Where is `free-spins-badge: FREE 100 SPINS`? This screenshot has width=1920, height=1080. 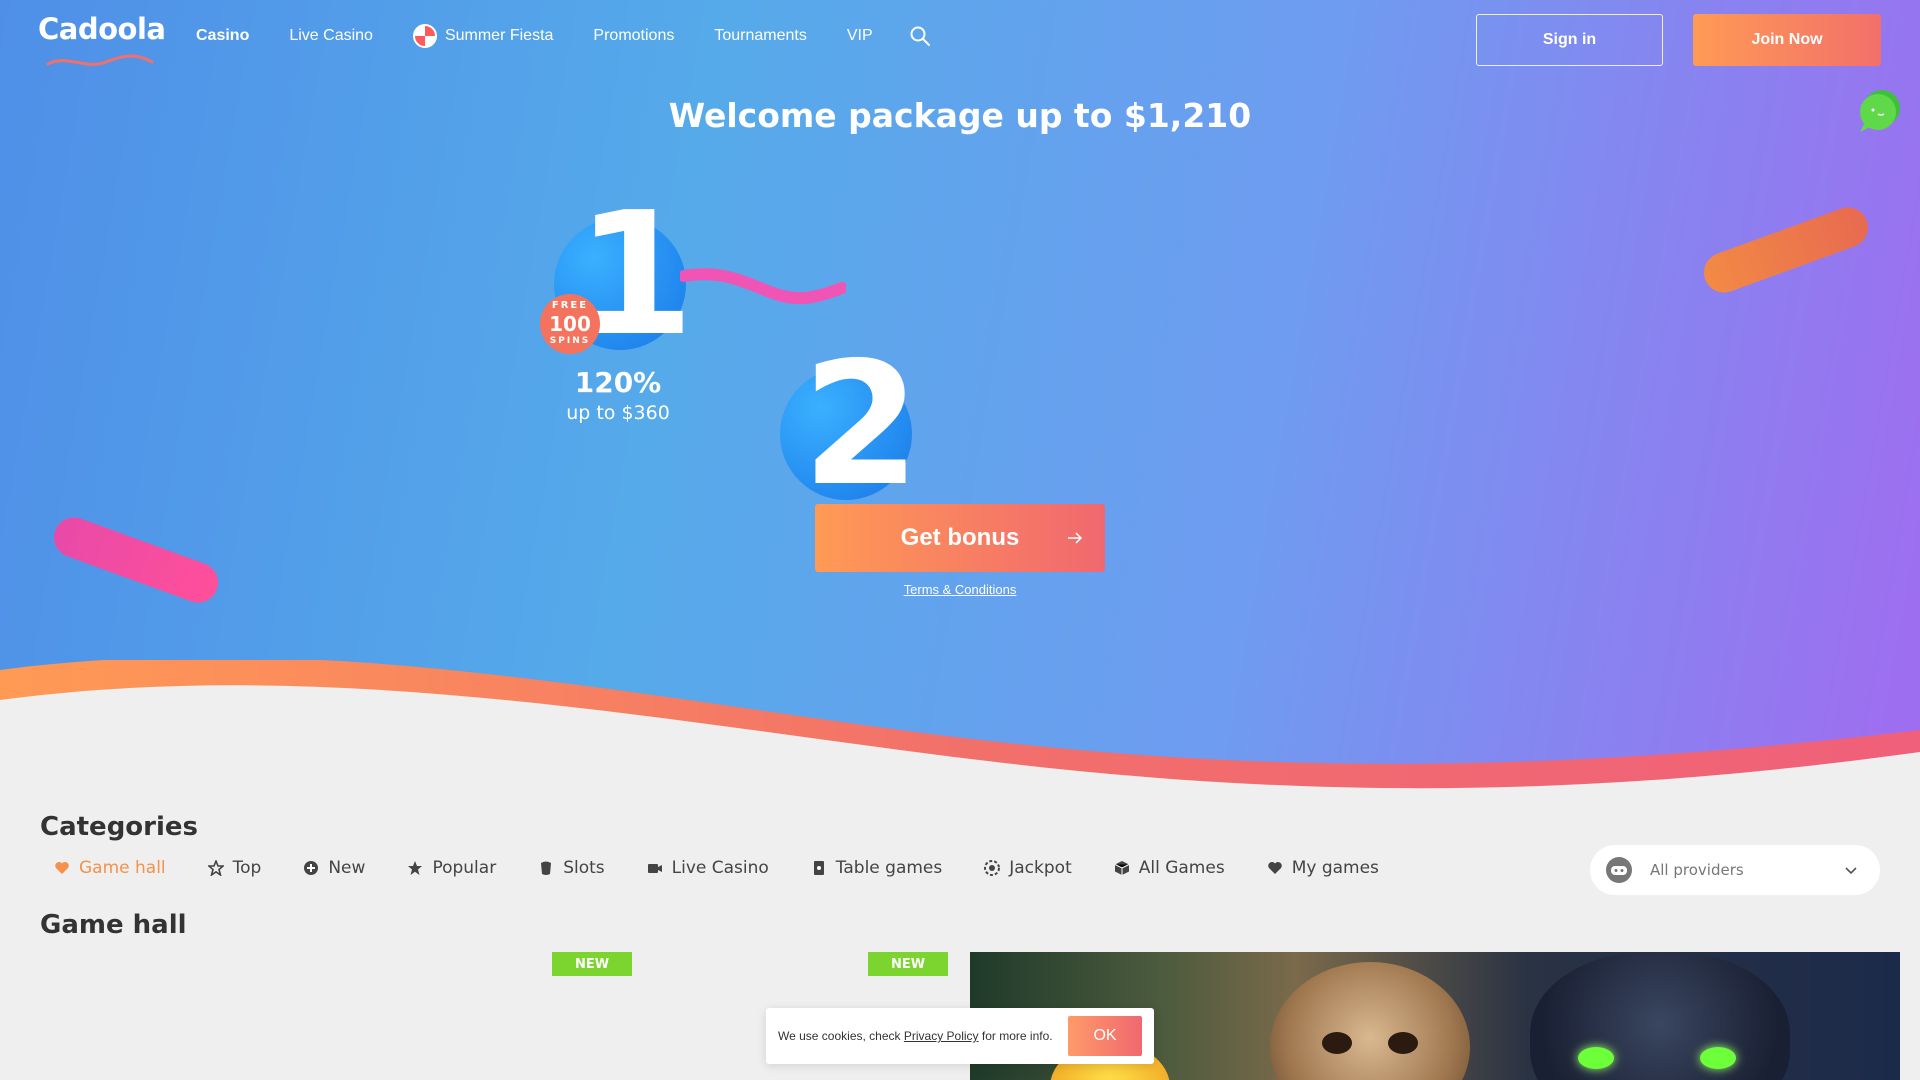 free-spins-badge: FREE 100 SPINS is located at coordinates (570, 324).